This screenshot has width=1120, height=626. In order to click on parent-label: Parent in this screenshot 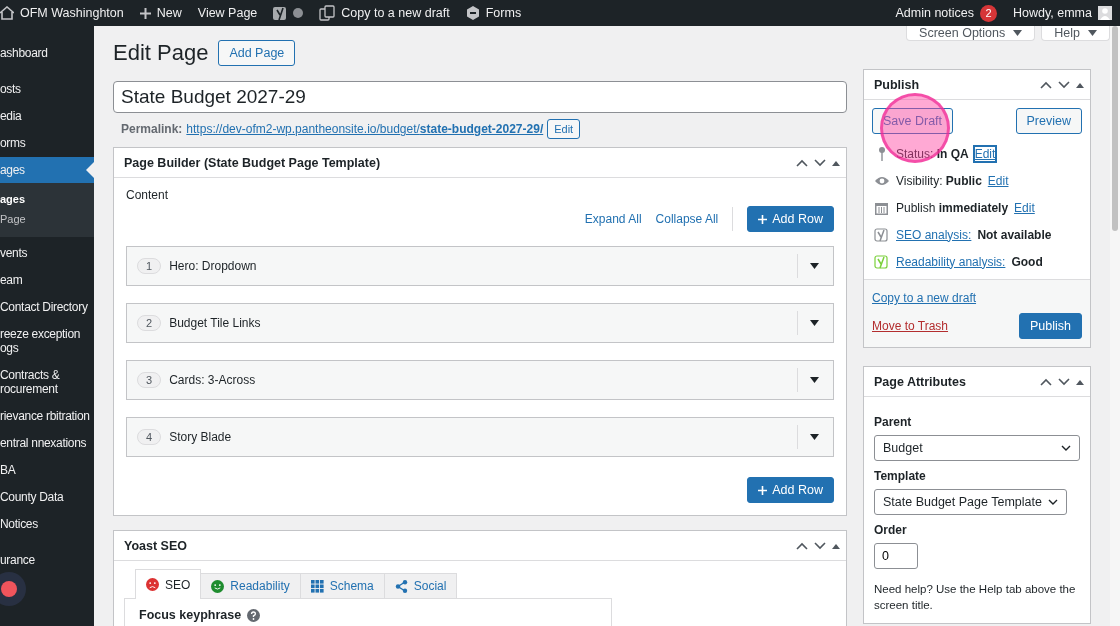, I will do `click(893, 422)`.